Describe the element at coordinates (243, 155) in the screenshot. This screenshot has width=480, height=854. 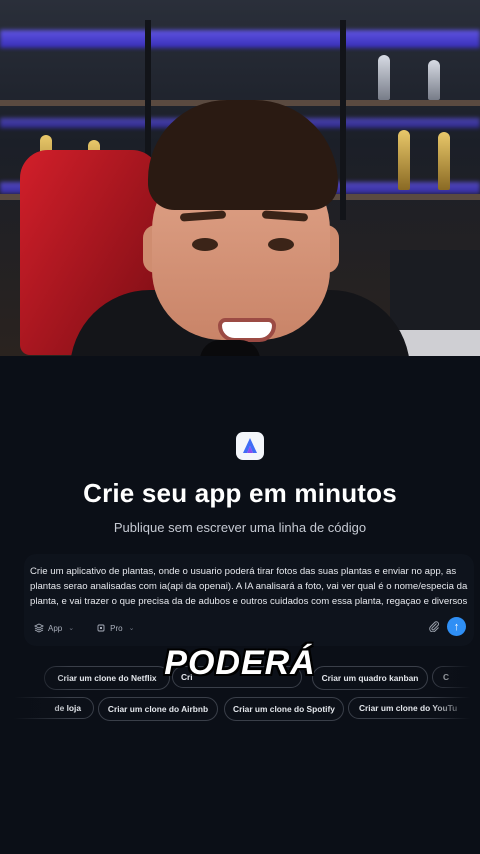
I see `person-hair` at that location.